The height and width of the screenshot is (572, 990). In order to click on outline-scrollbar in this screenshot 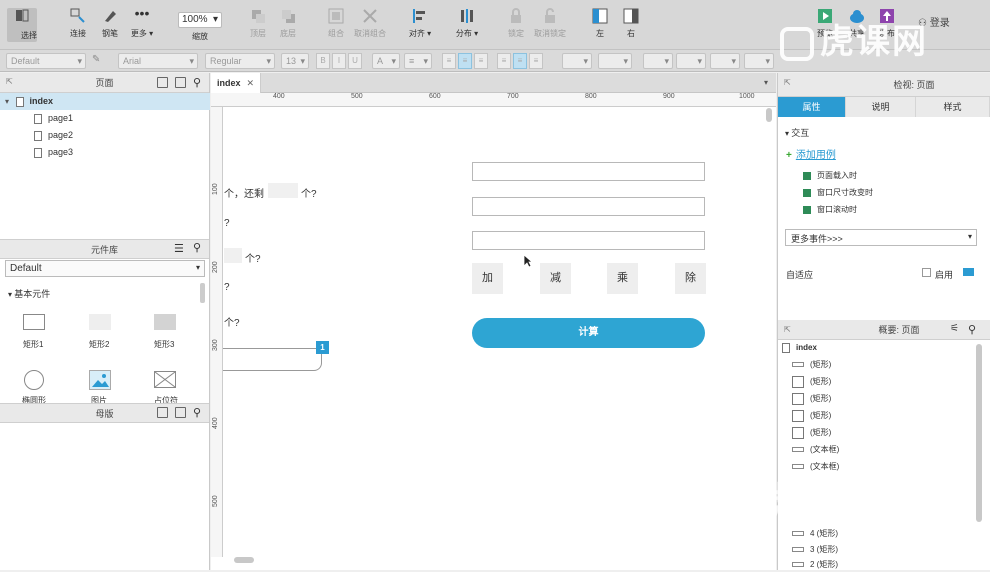, I will do `click(979, 433)`.